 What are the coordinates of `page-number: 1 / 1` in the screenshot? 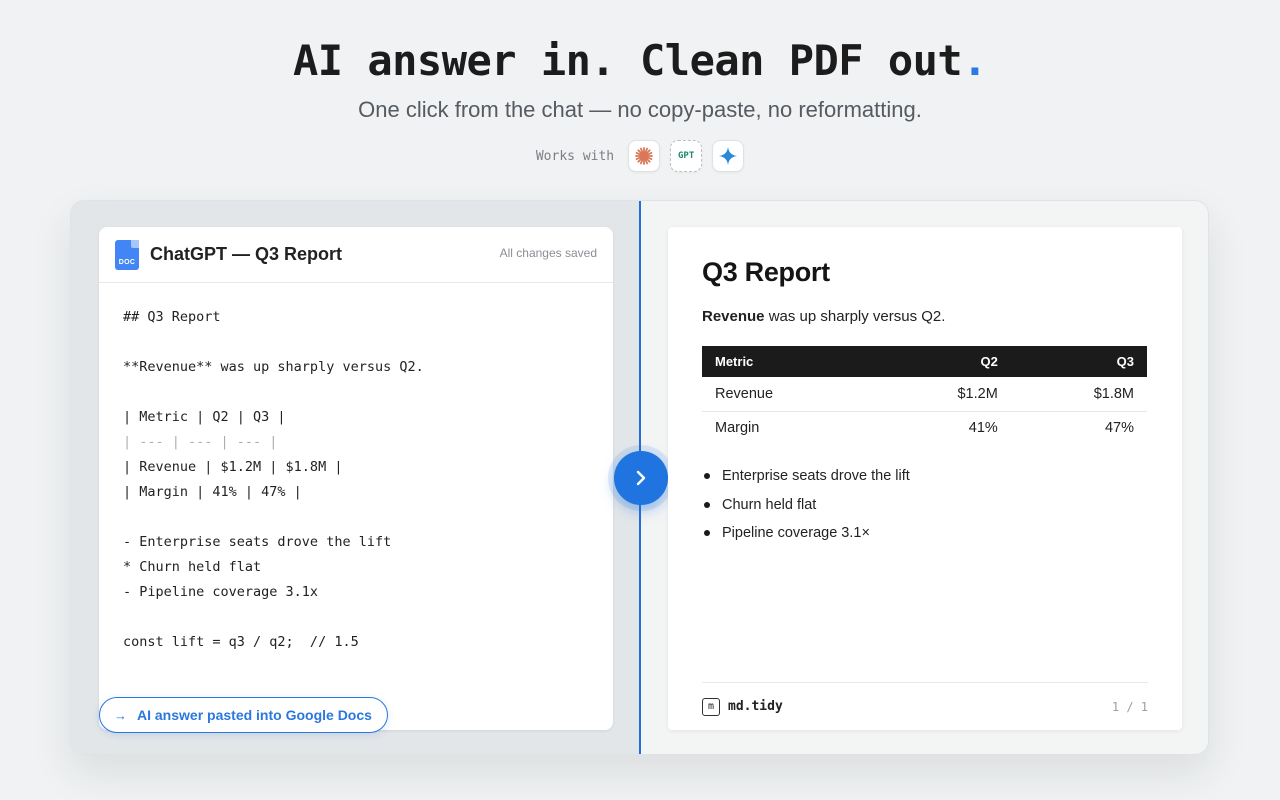 It's located at (1129, 706).